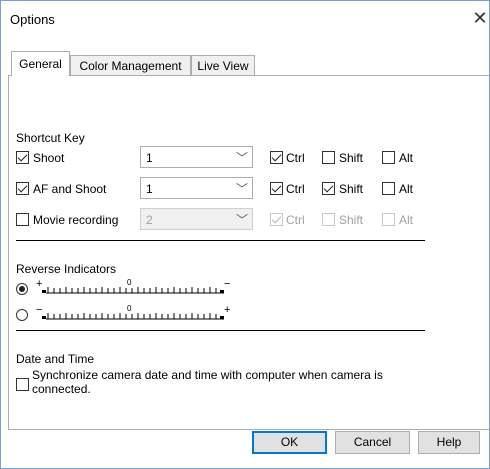 The width and height of the screenshot is (490, 469). I want to click on tab-color-management: Color Management, so click(130, 65).